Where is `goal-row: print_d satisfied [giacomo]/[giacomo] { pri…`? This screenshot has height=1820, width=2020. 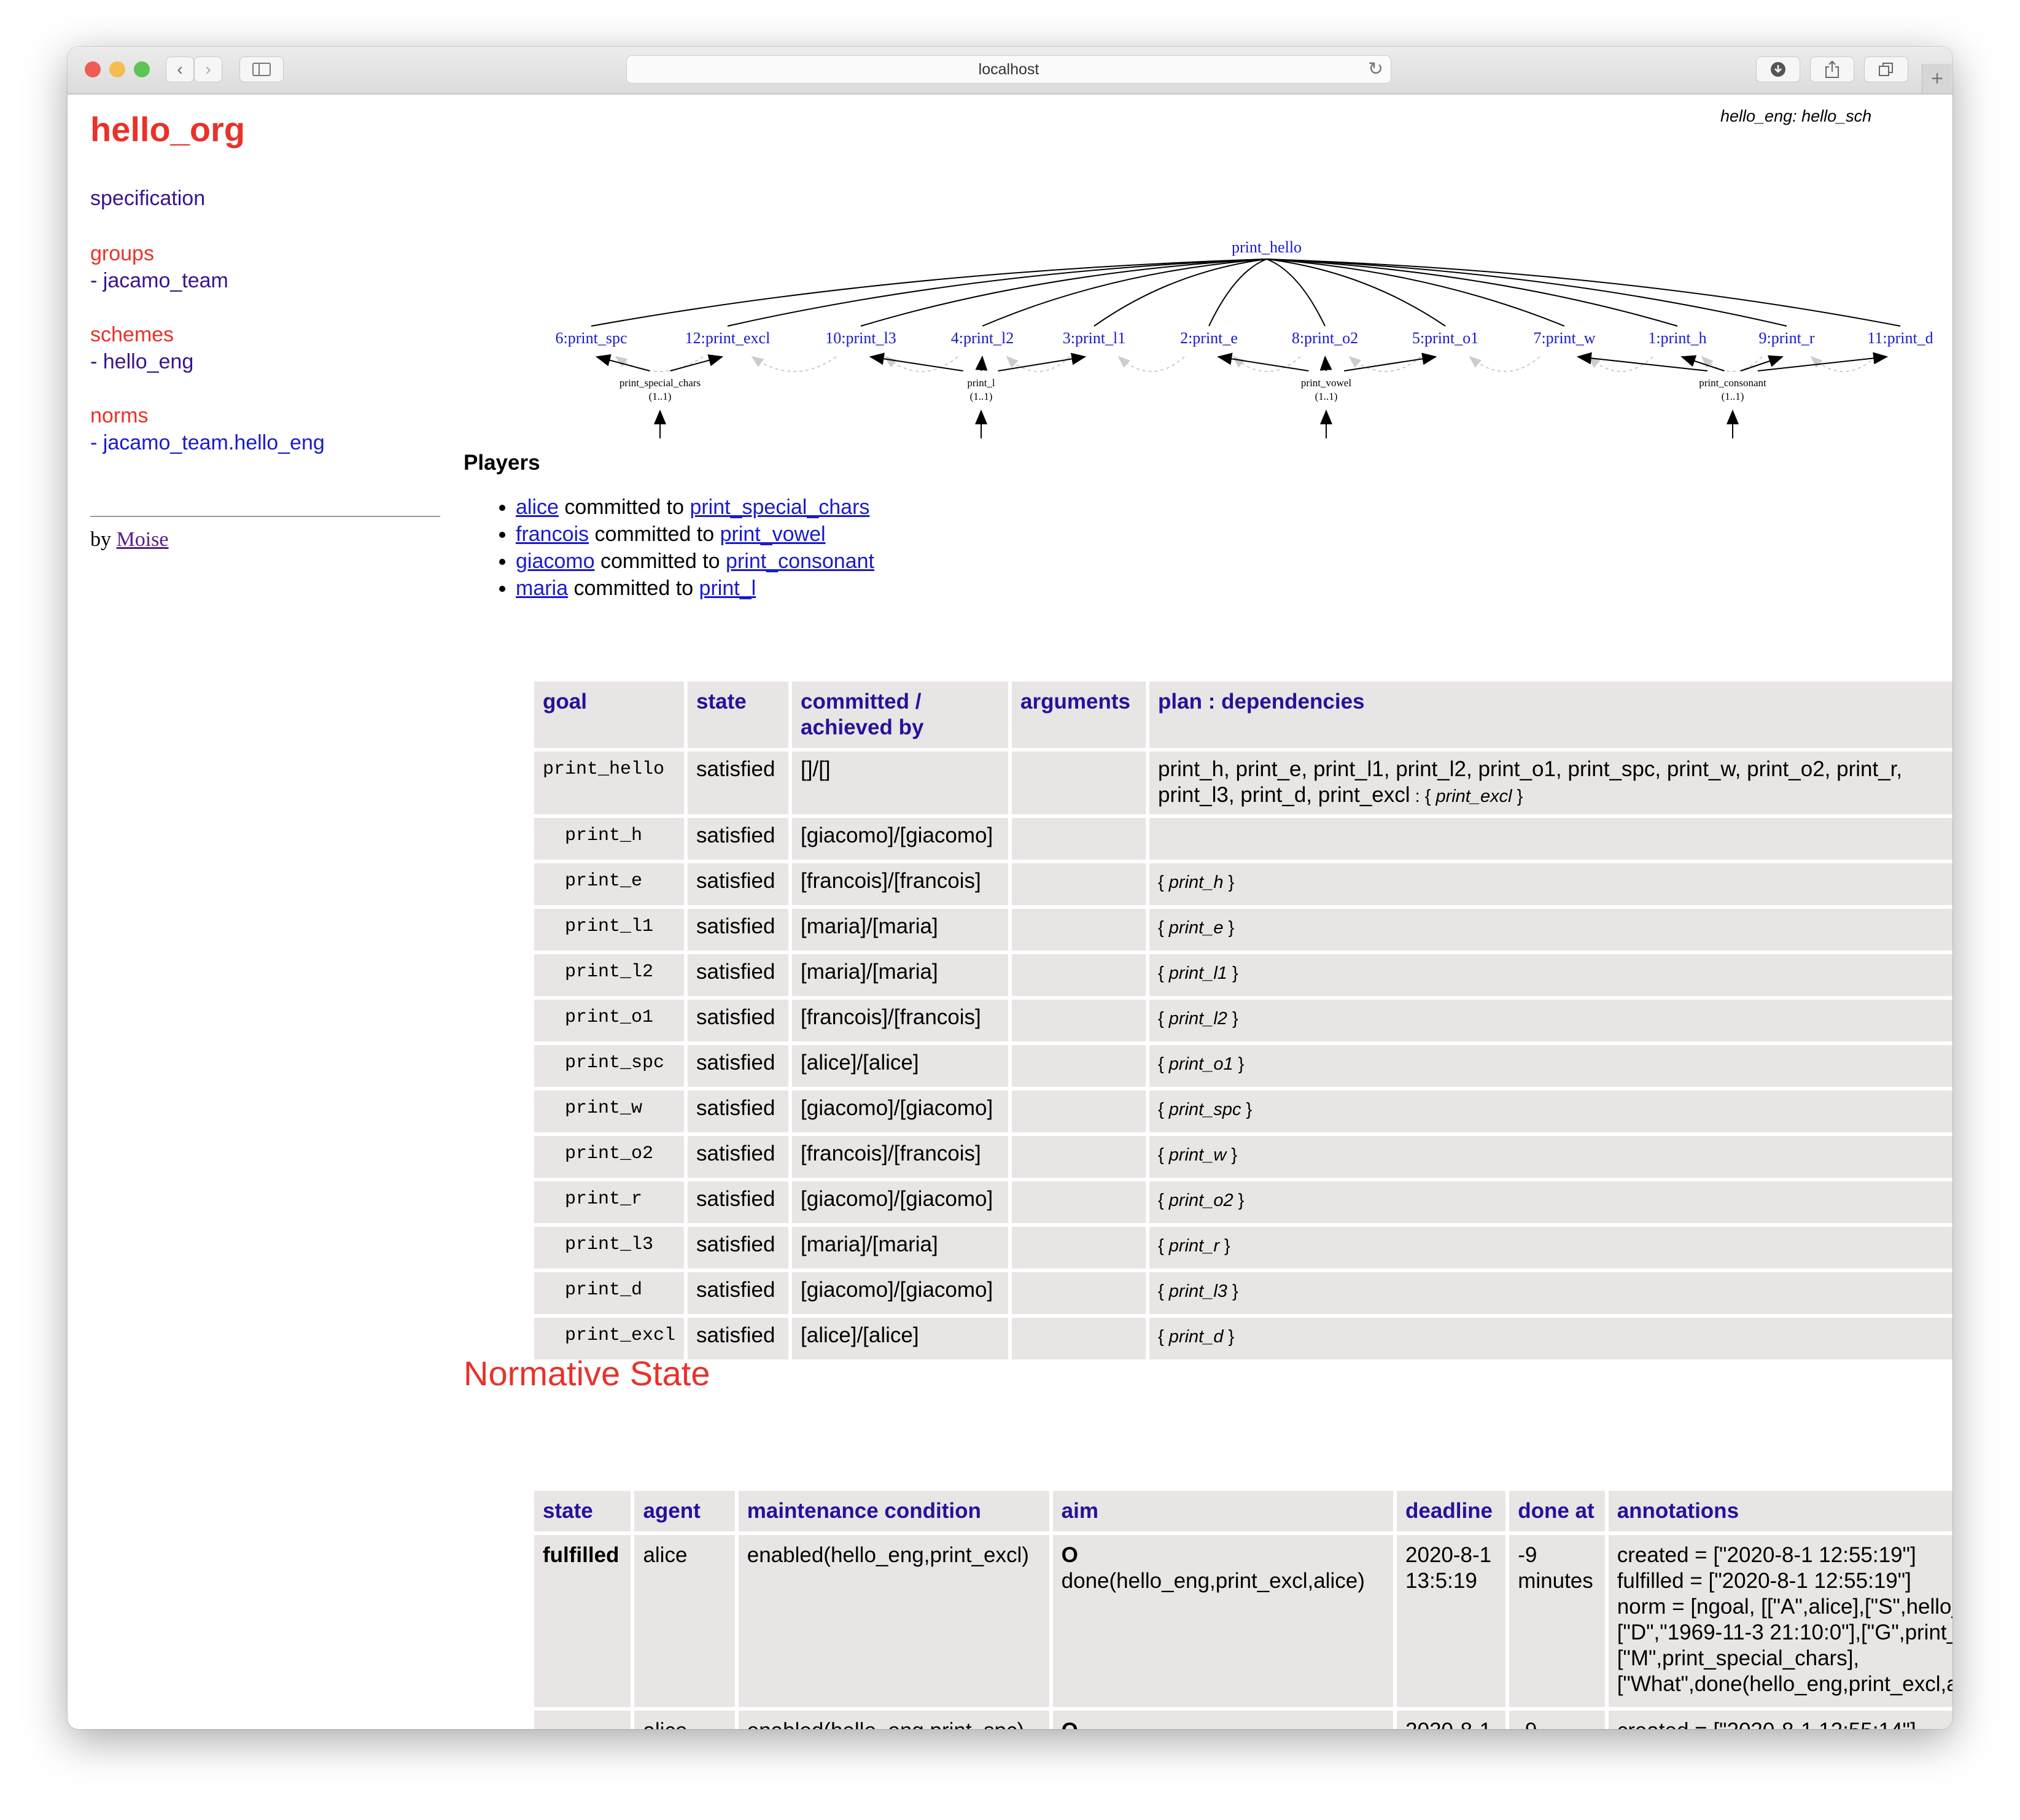 goal-row: print_d satisfied [giacomo]/[giacomo] { pri… is located at coordinates (1243, 1293).